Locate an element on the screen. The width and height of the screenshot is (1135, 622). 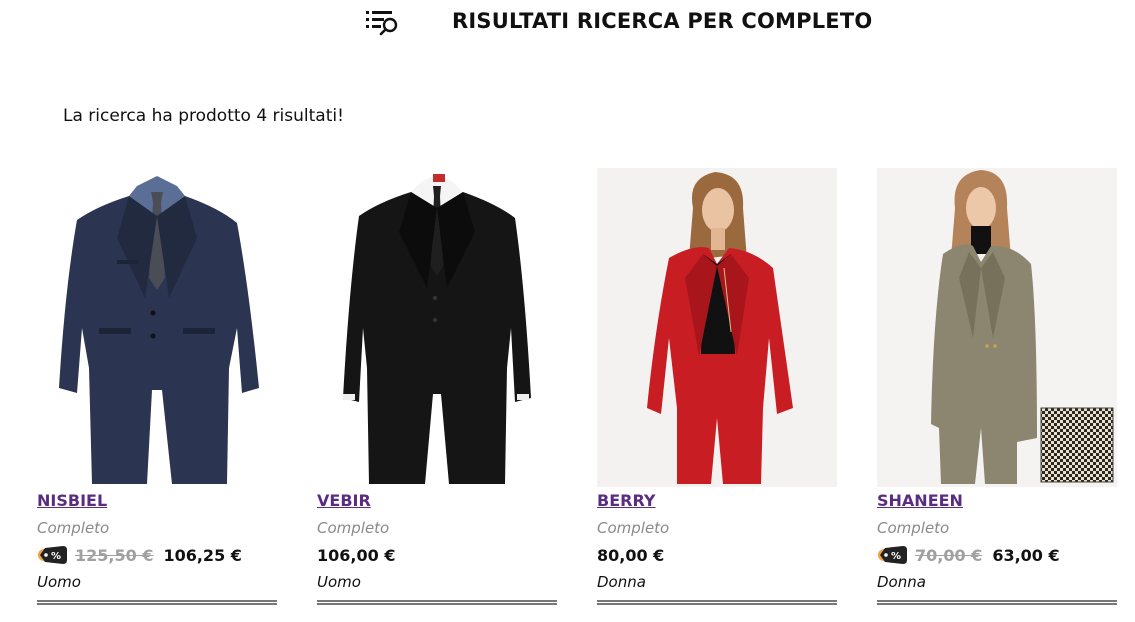
price-row: % 125,50 € 106,25 € is located at coordinates (139, 555).